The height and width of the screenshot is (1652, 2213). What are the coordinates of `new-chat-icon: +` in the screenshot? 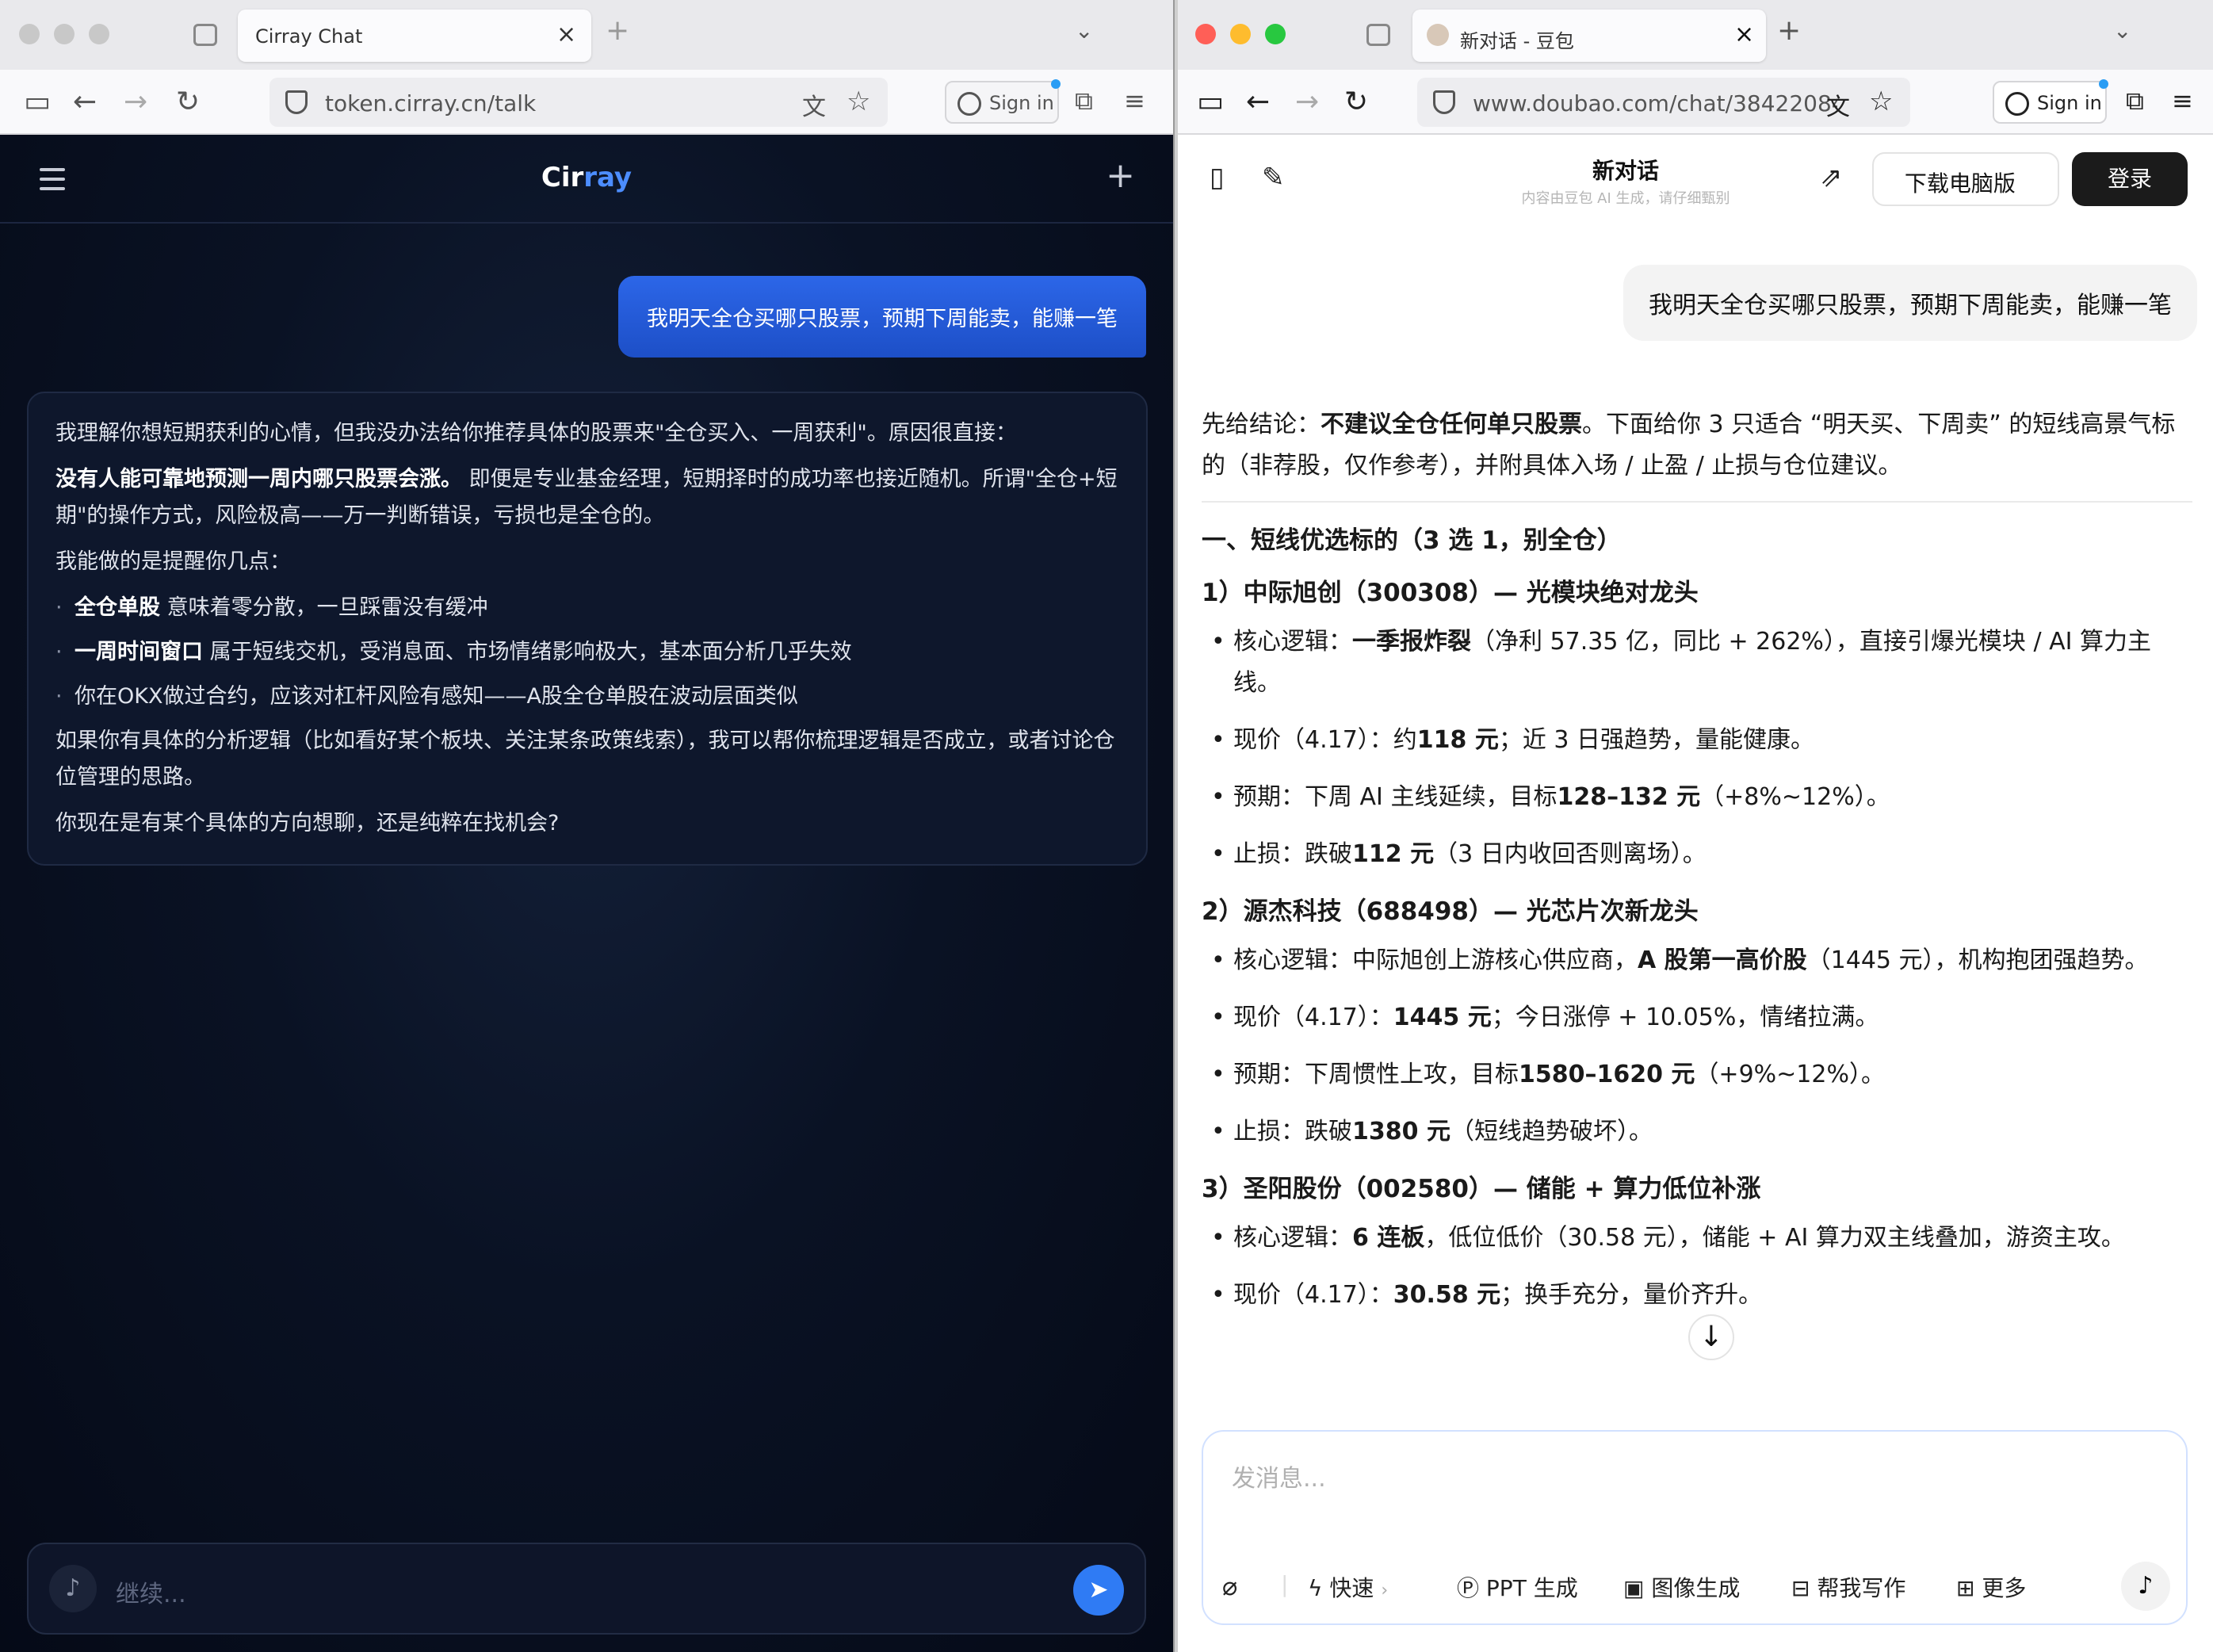 It's located at (1120, 175).